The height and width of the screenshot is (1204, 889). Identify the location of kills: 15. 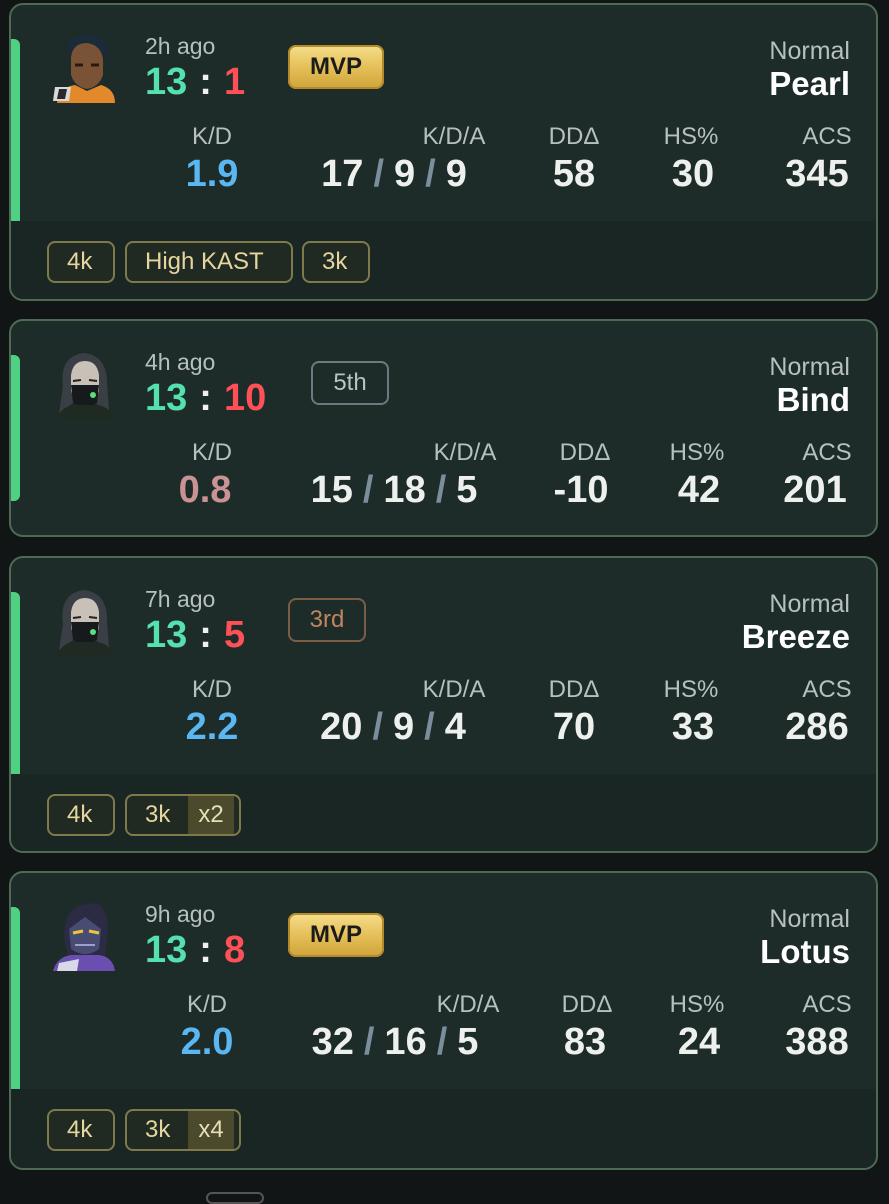
(331, 490).